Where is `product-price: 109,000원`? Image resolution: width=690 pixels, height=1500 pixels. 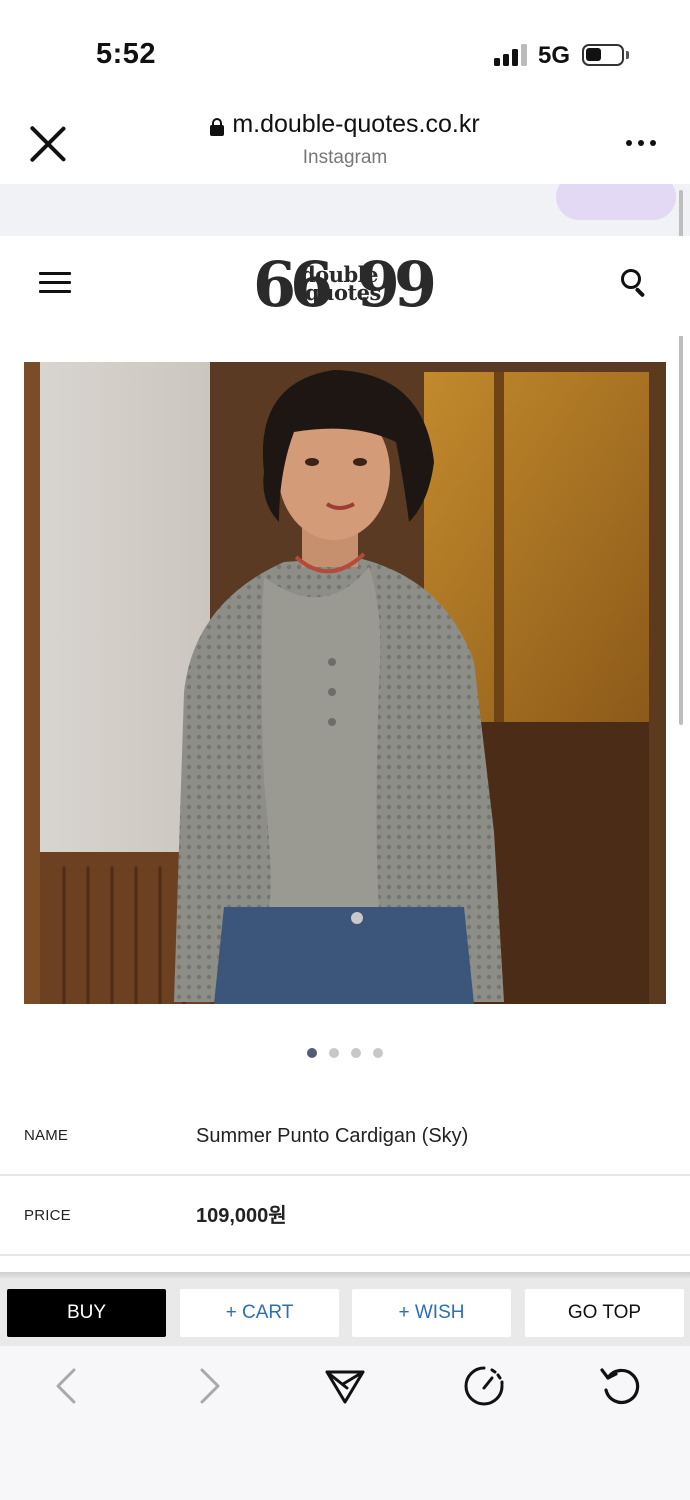 product-price: 109,000원 is located at coordinates (241, 1216).